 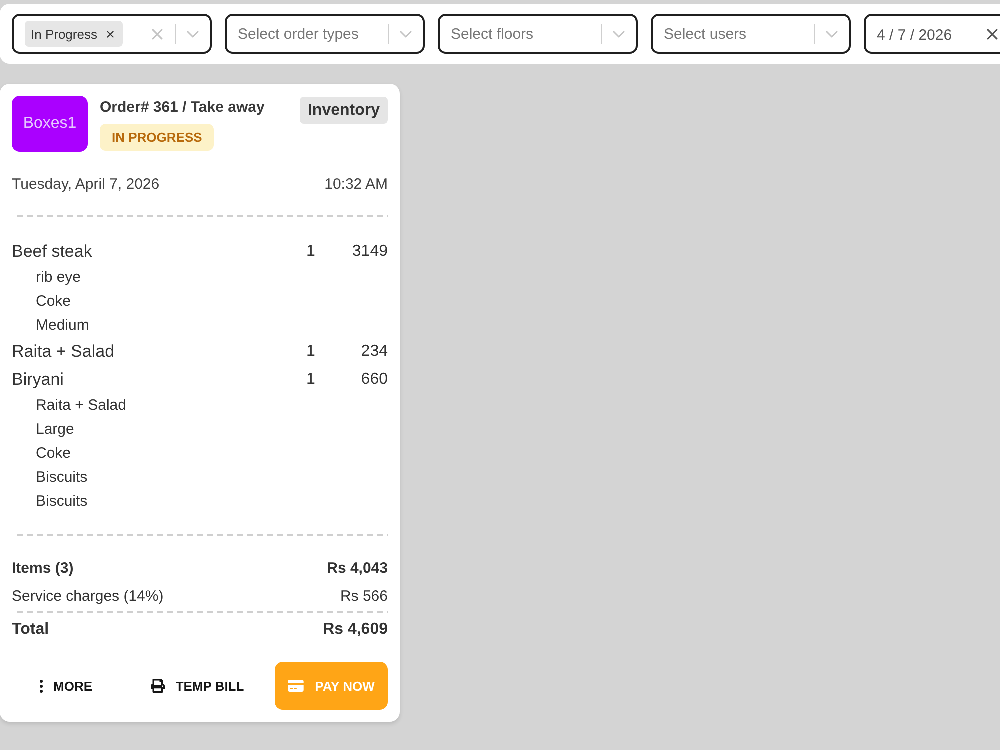 What do you see at coordinates (182, 108) in the screenshot?
I see `order-title: Order# 361 / Take away` at bounding box center [182, 108].